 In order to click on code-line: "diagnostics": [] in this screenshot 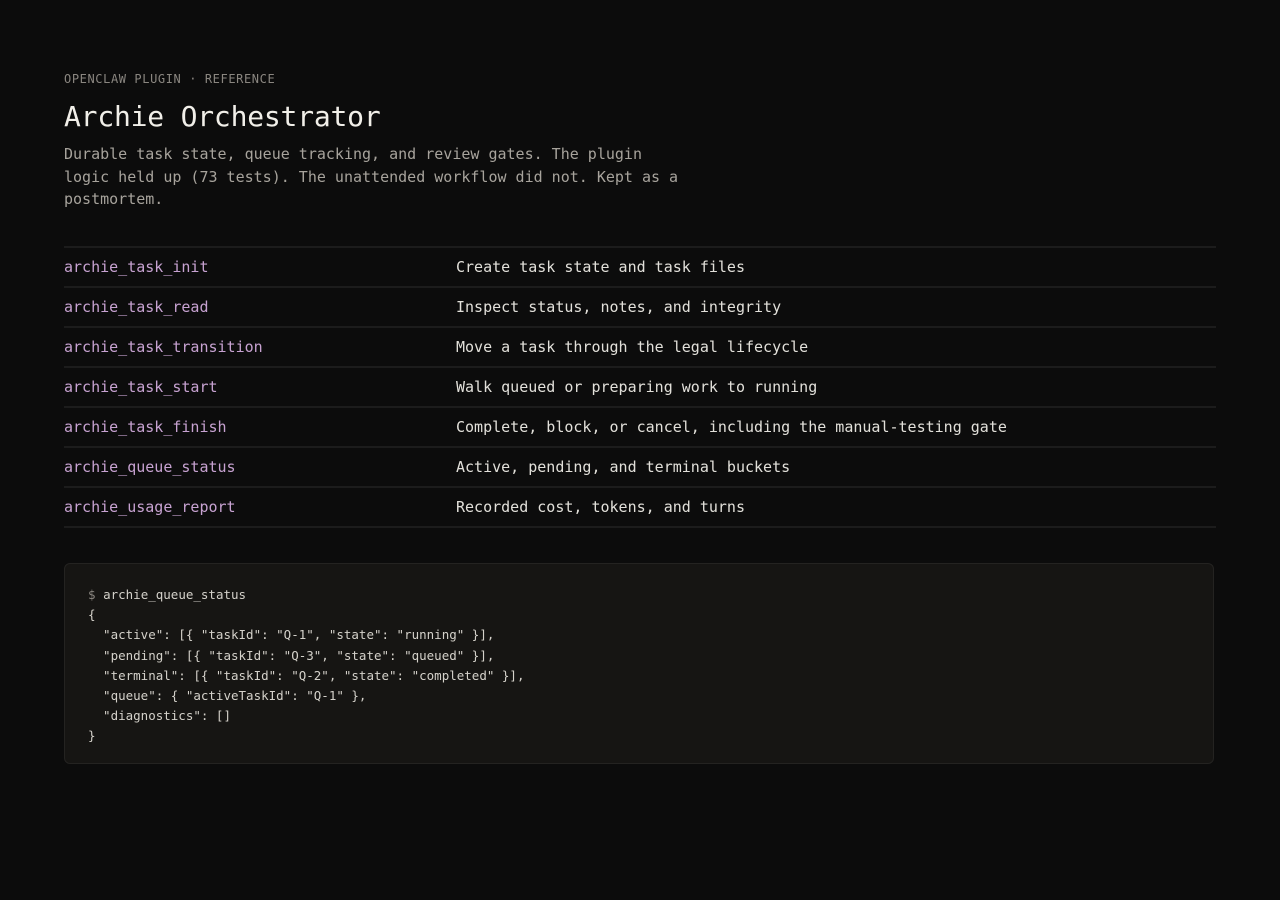, I will do `click(159, 716)`.